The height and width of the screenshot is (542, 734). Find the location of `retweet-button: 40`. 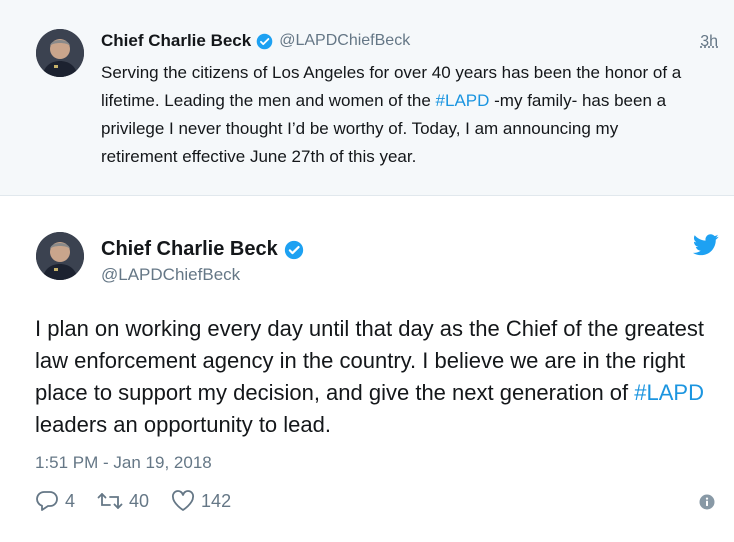

retweet-button: 40 is located at coordinates (123, 501).